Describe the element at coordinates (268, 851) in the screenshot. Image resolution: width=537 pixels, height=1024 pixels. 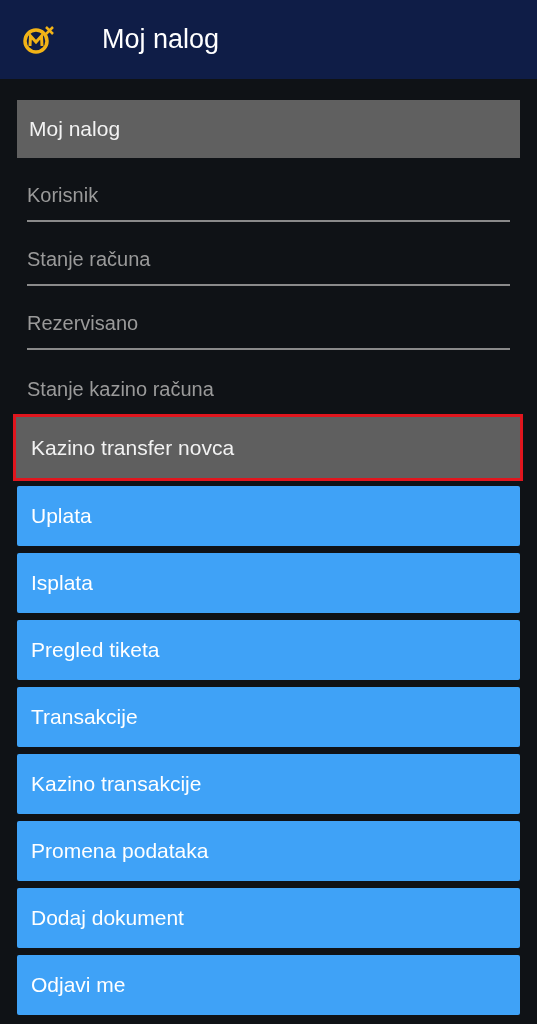
I see `menu-button: Promena podataka` at that location.